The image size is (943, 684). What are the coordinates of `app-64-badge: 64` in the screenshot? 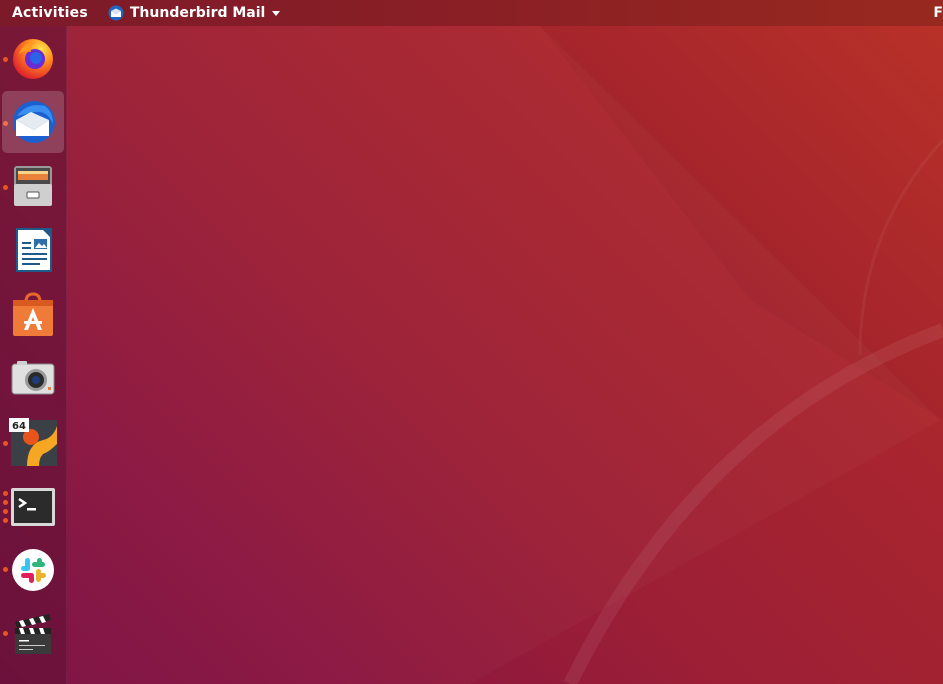 It's located at (19, 426).